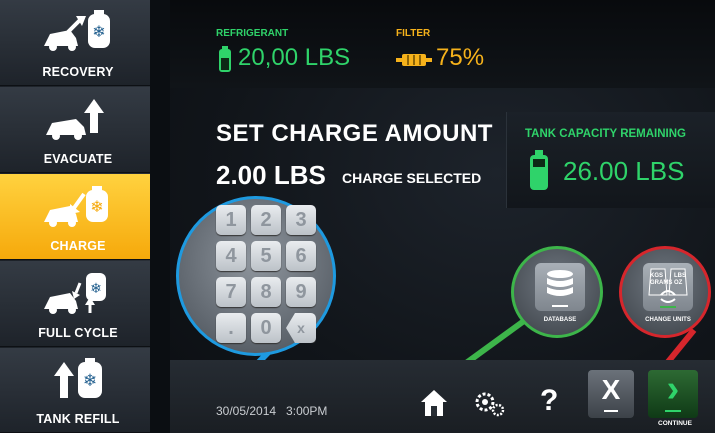 This screenshot has width=715, height=433. What do you see at coordinates (549, 401) in the screenshot?
I see `help-icon: ?` at bounding box center [549, 401].